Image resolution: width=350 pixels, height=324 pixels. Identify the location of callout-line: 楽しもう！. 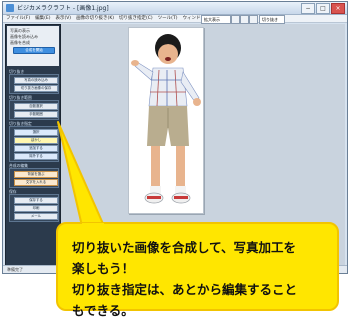
(103, 268).